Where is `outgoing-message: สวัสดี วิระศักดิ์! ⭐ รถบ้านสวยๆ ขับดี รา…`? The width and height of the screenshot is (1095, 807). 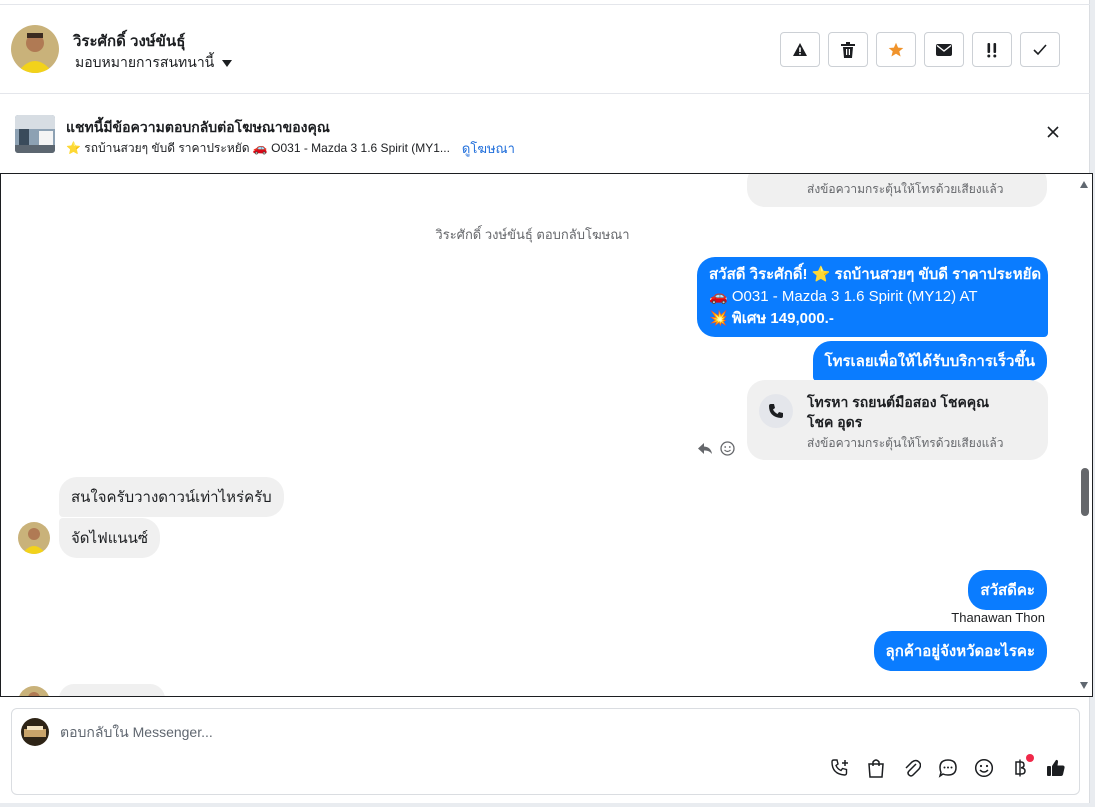
outgoing-message: สวัสดี วิระศักดิ์! ⭐ รถบ้านสวยๆ ขับดี รา… is located at coordinates (872, 297).